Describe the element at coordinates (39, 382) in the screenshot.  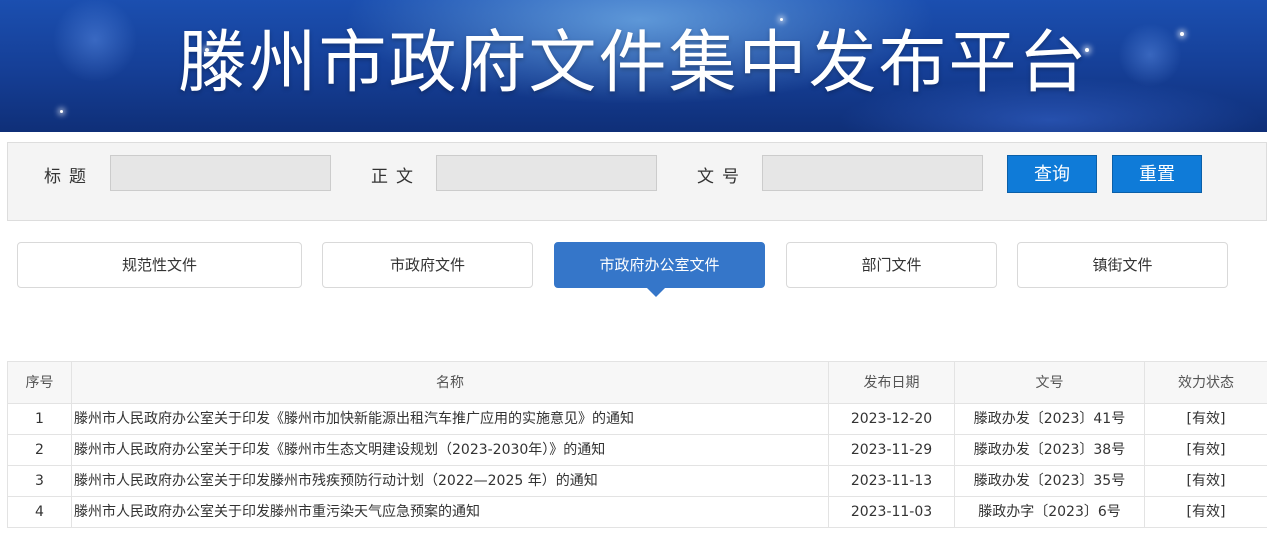
I see `column-header-number: 序号` at that location.